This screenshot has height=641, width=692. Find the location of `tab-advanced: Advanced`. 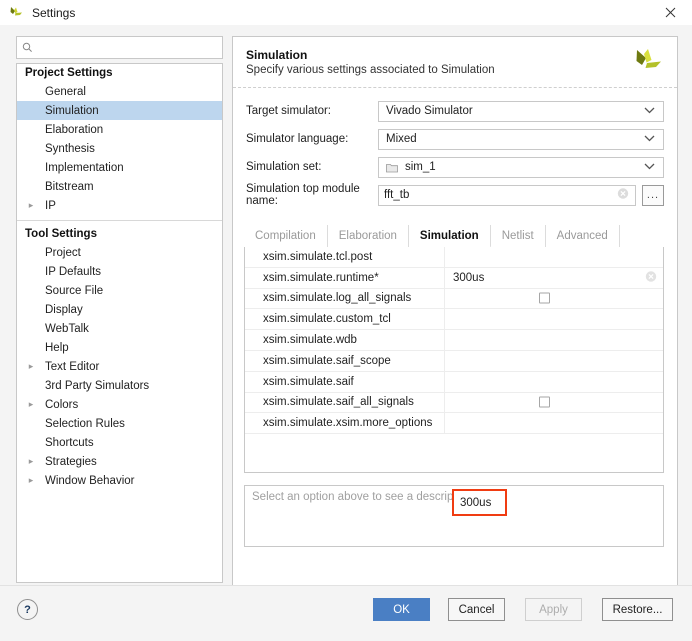

tab-advanced: Advanced is located at coordinates (583, 236).